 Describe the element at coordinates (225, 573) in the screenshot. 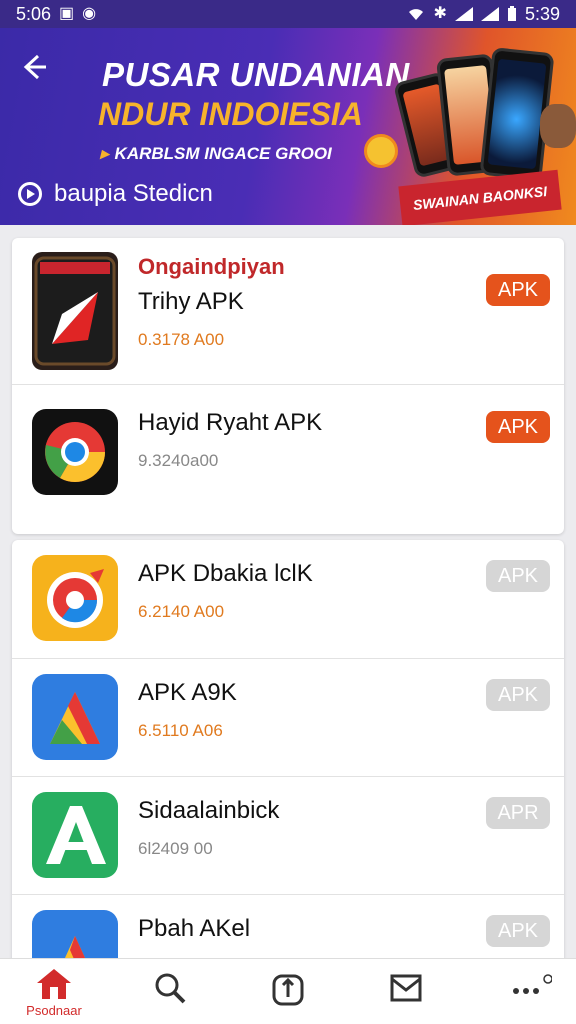

I see `app-name: APK Dbakia lclK` at that location.